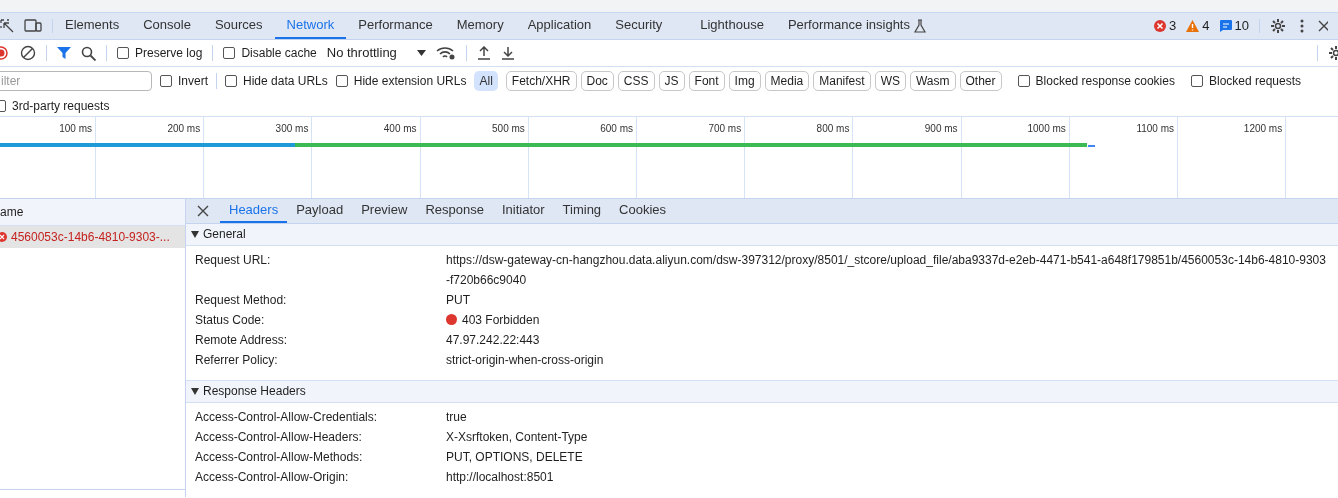  Describe the element at coordinates (376, 53) in the screenshot. I see `throttling-dropdown: No throttling` at that location.